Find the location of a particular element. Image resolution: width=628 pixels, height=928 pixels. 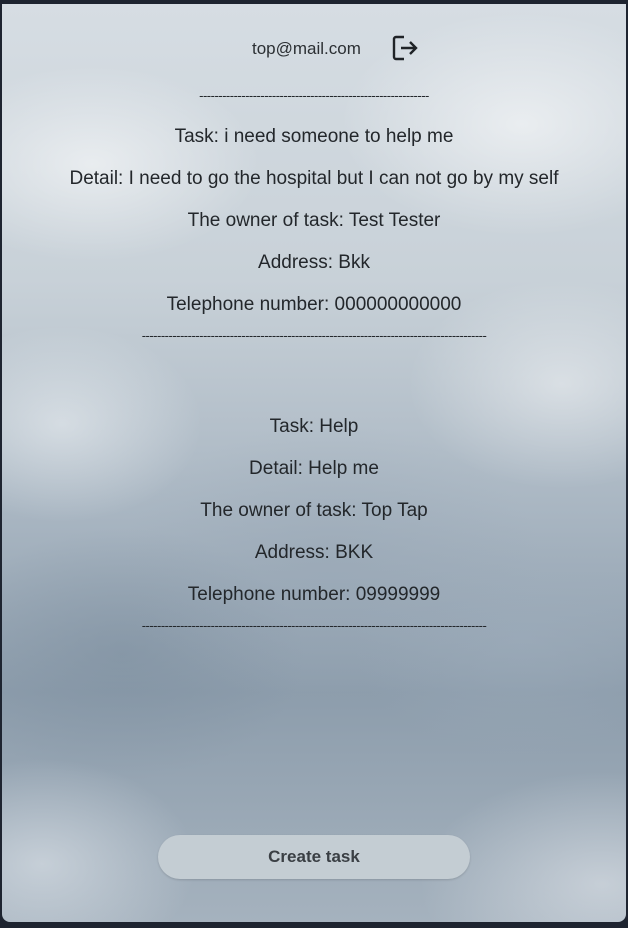

header: top@mail.com is located at coordinates (314, 49).